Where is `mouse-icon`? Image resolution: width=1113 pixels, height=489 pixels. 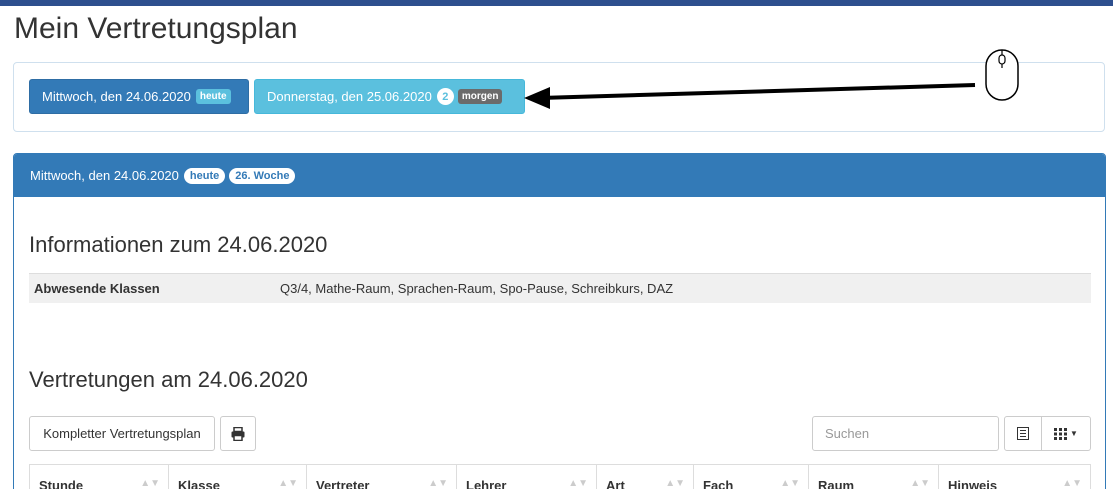
mouse-icon is located at coordinates (1002, 75).